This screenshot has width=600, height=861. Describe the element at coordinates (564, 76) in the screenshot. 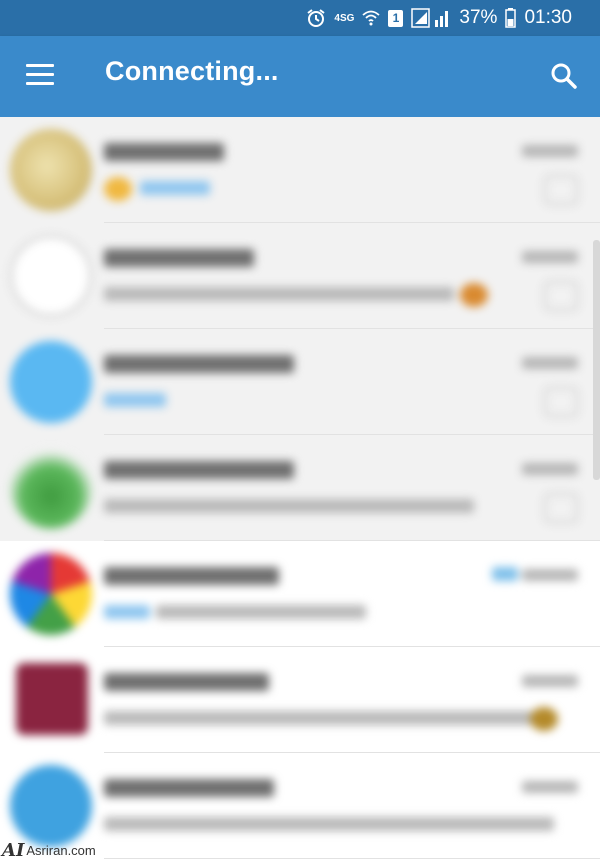

I see `search-icon` at that location.